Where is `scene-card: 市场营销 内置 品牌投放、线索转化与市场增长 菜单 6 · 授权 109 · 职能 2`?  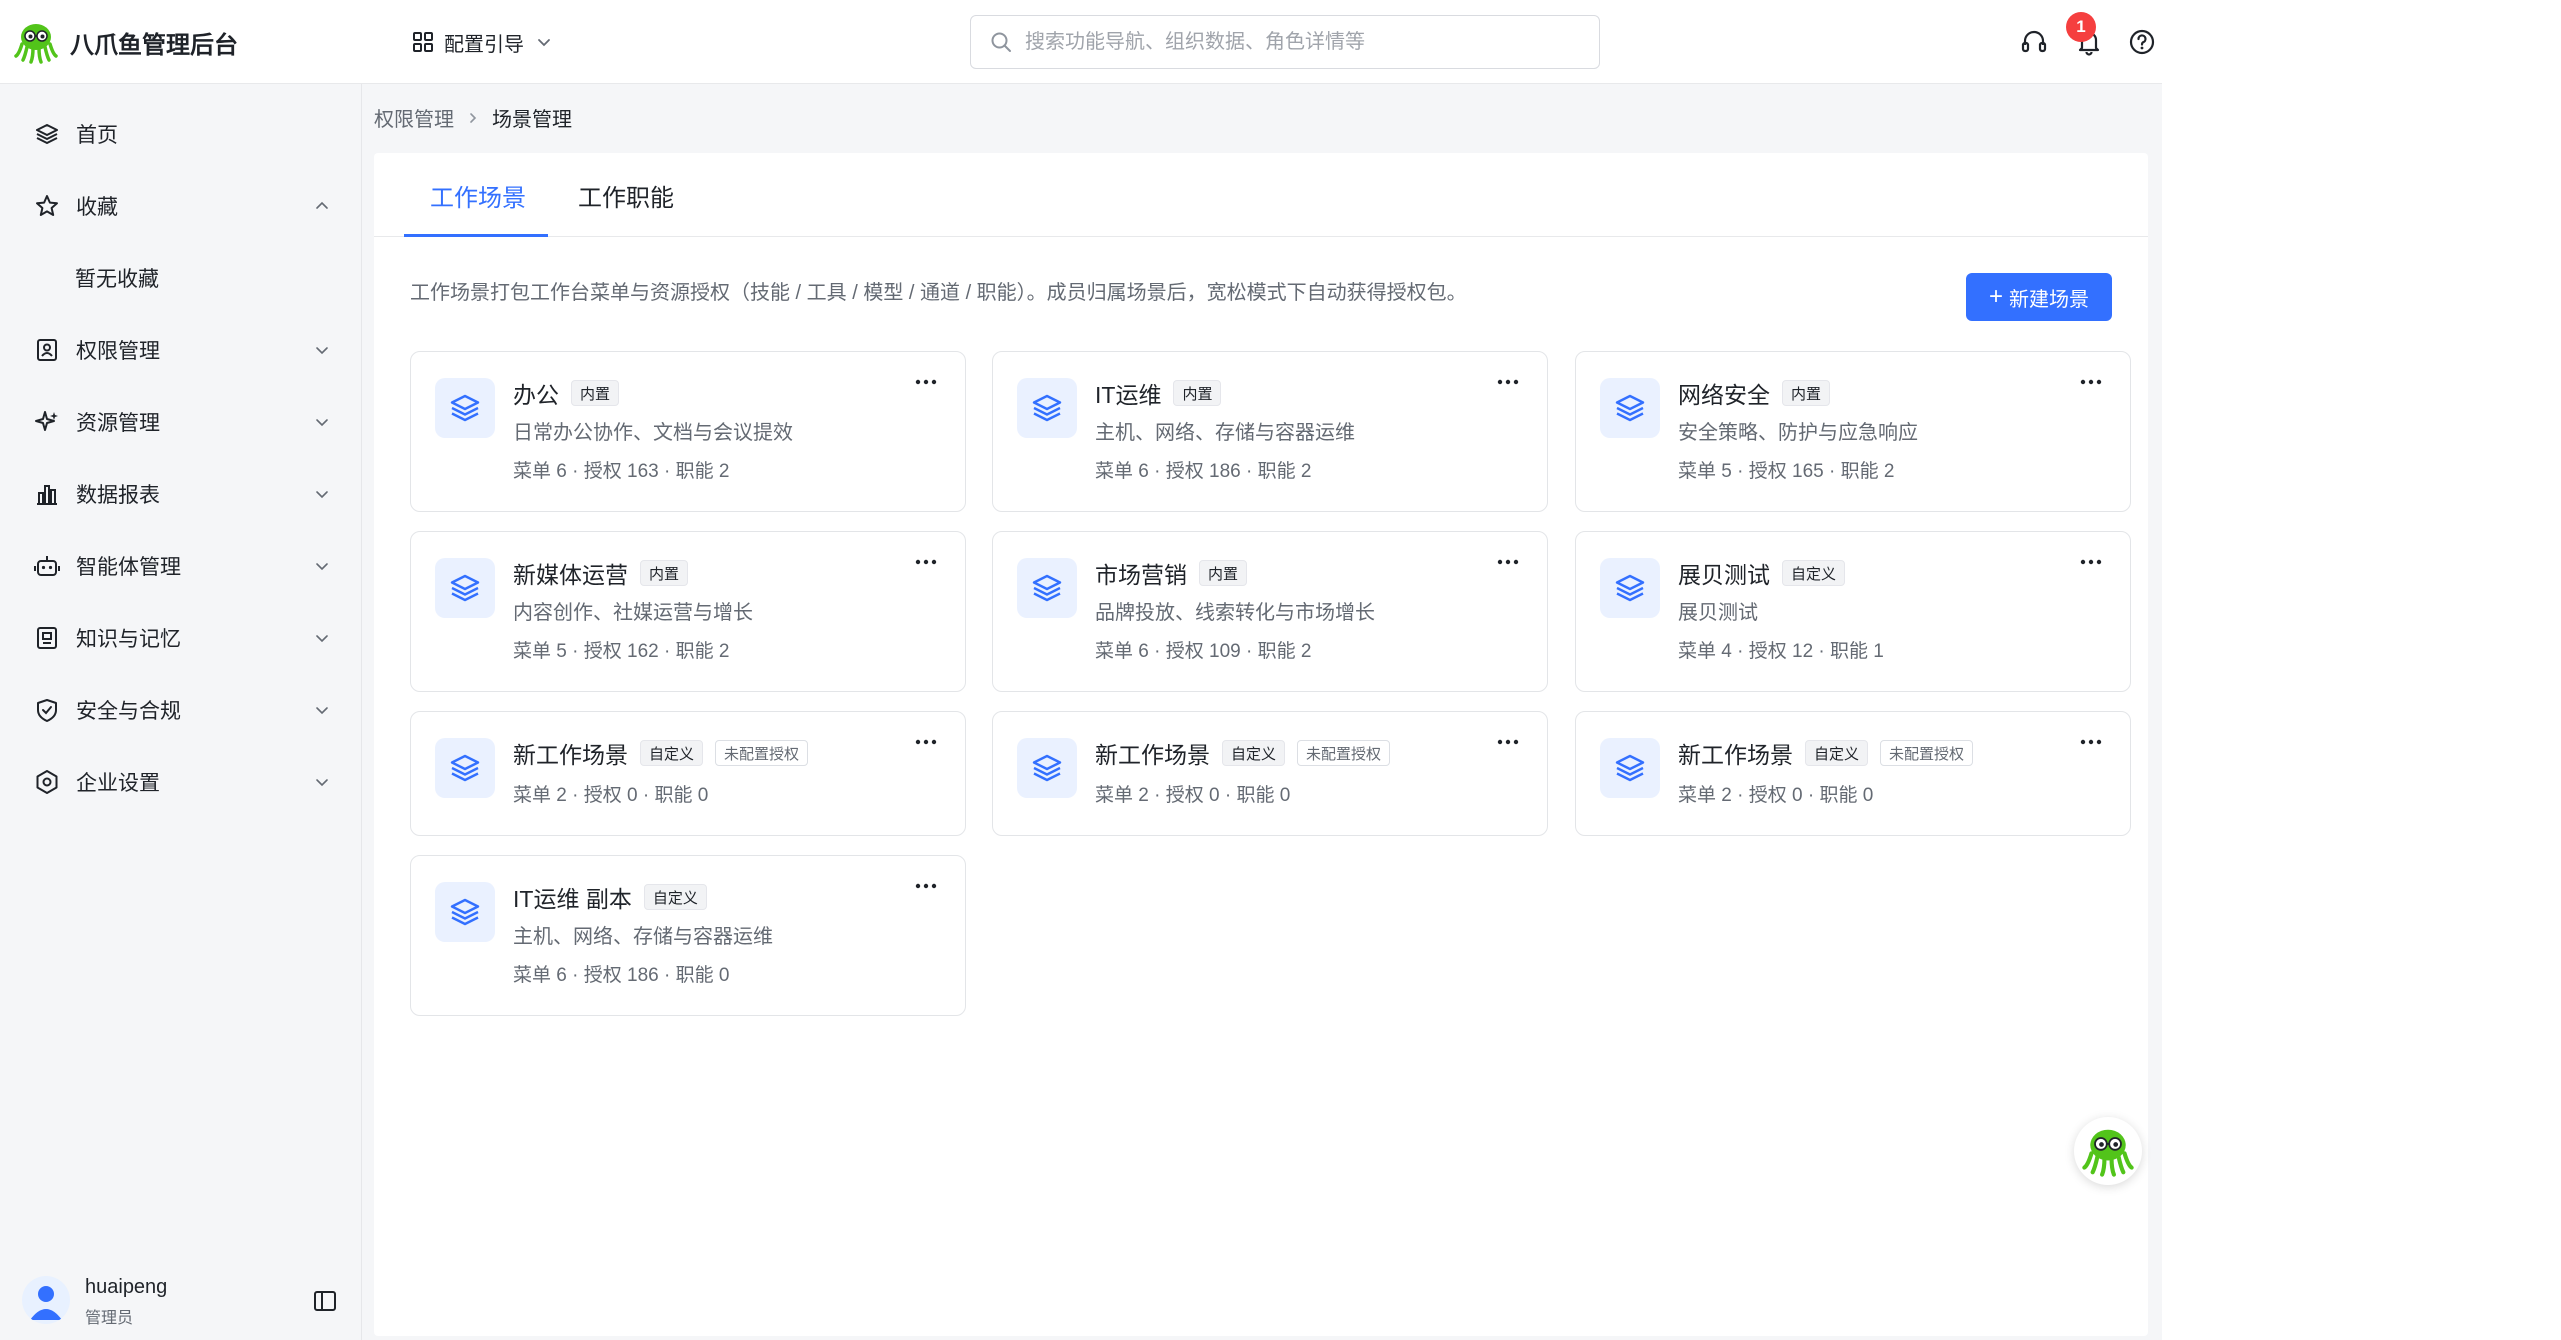
scene-card: 市场营销 内置 品牌投放、线索转化与市场增长 菜单 6 · 授权 109 · 职能 2 is located at coordinates (1270, 611).